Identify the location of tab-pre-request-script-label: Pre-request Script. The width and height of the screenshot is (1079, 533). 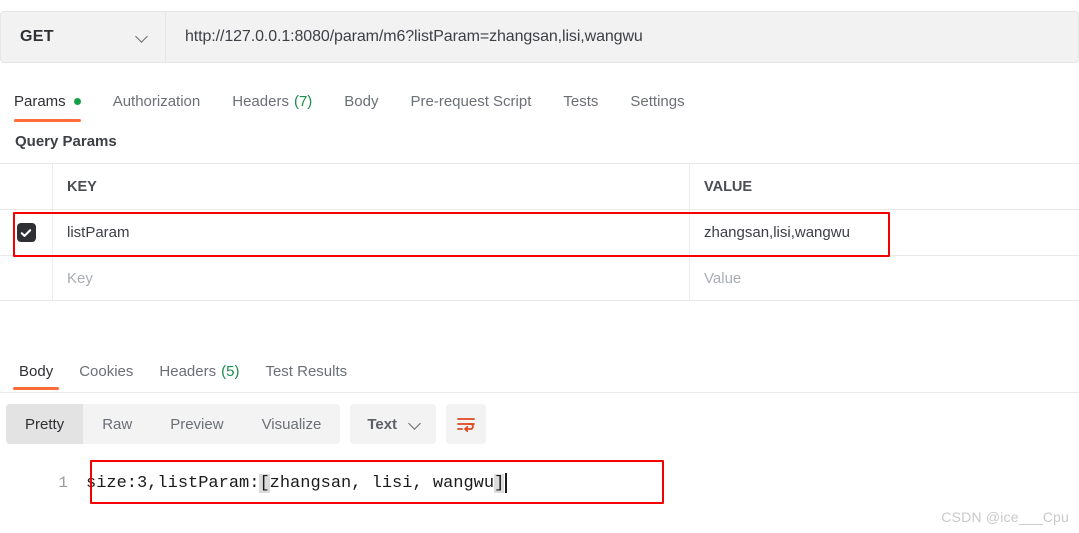
(471, 101).